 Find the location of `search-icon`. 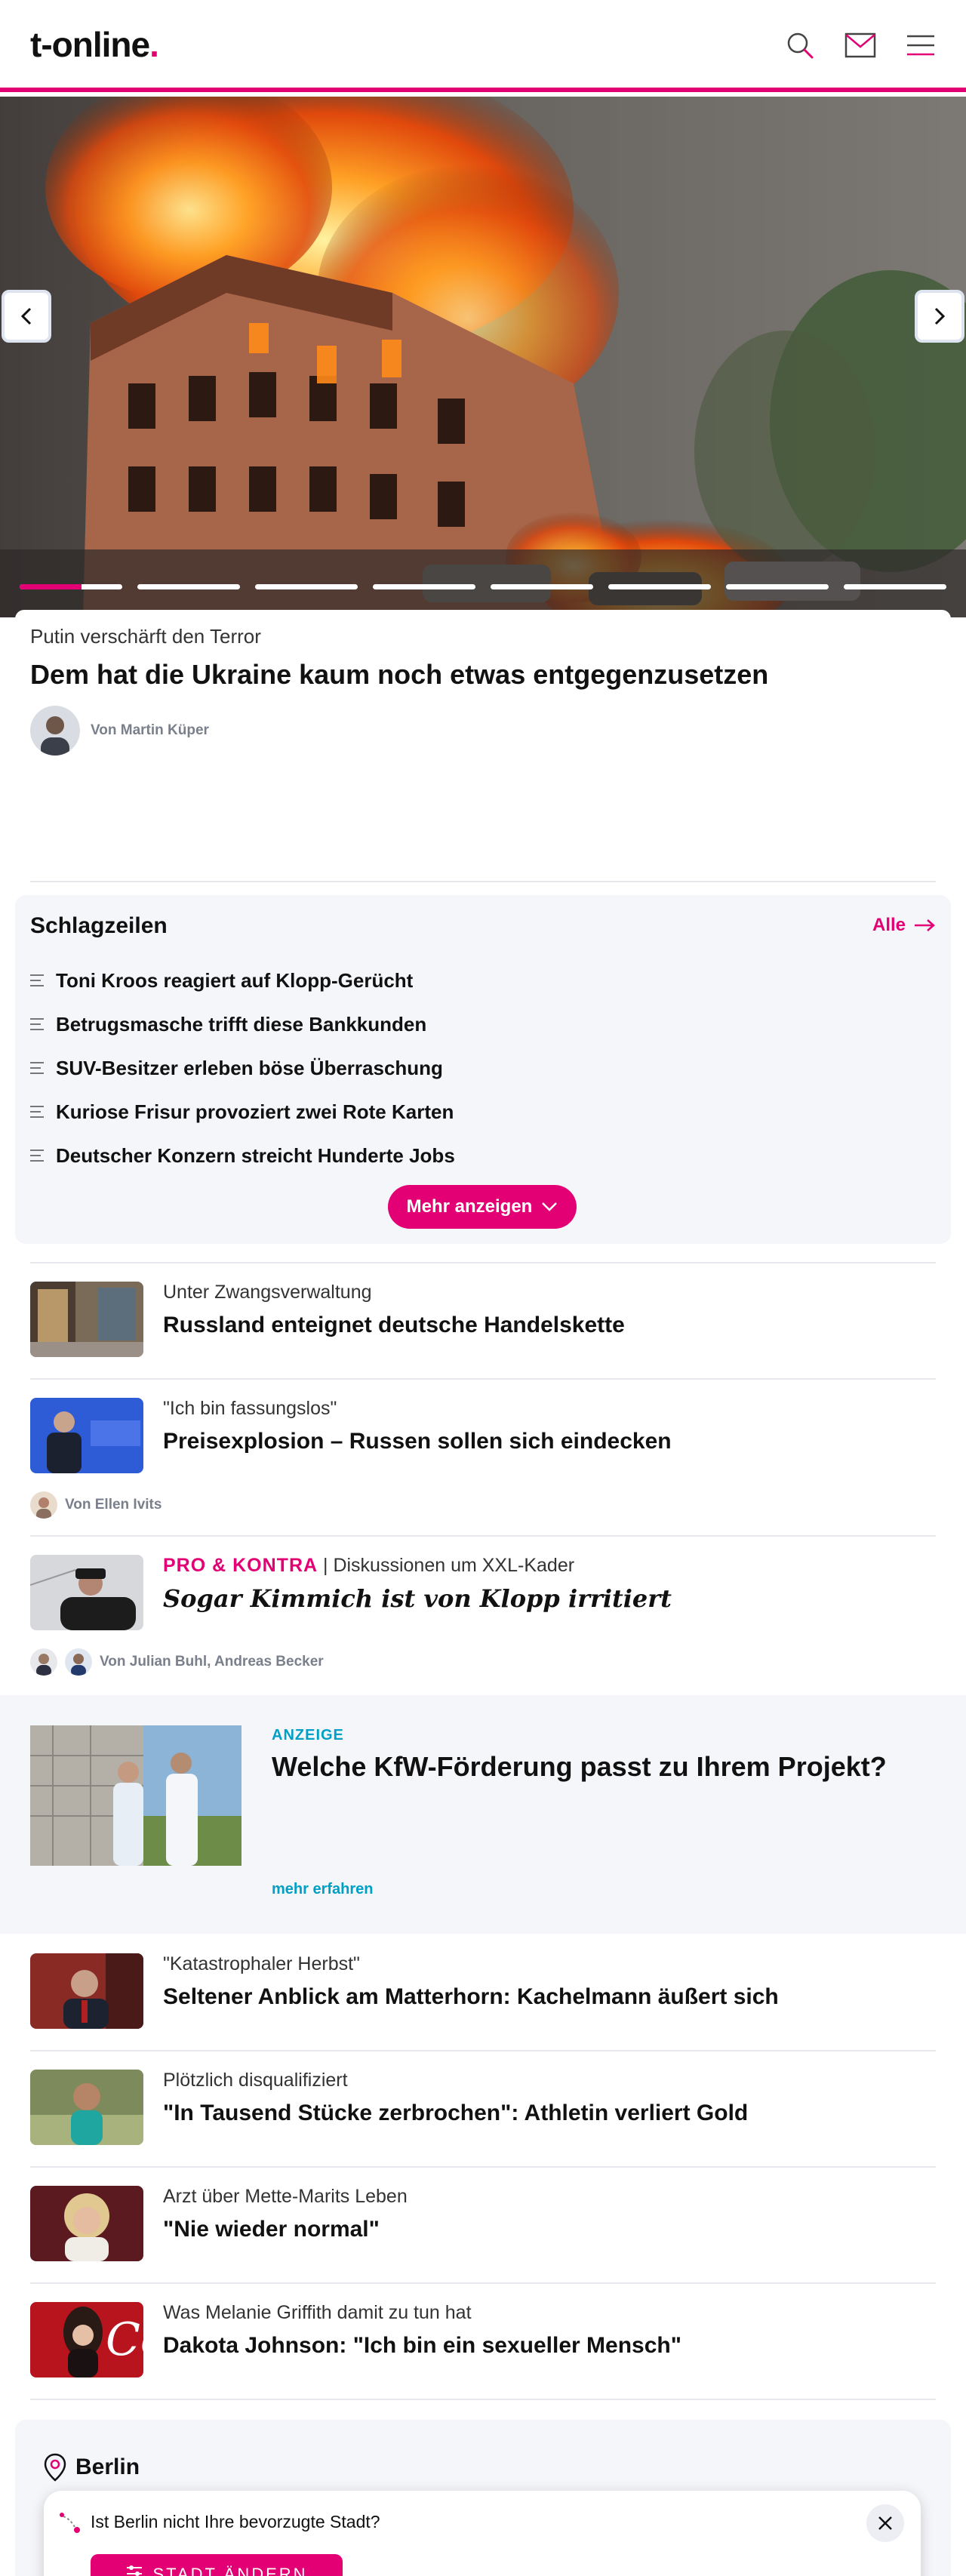

search-icon is located at coordinates (800, 45).